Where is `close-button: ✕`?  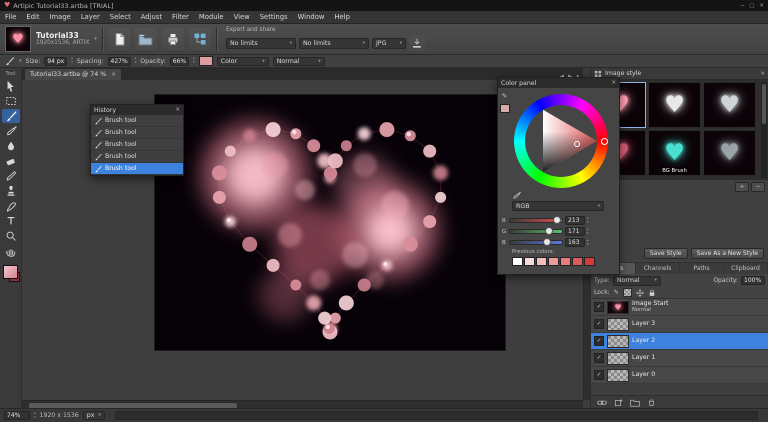
close-button: ✕ is located at coordinates (761, 6).